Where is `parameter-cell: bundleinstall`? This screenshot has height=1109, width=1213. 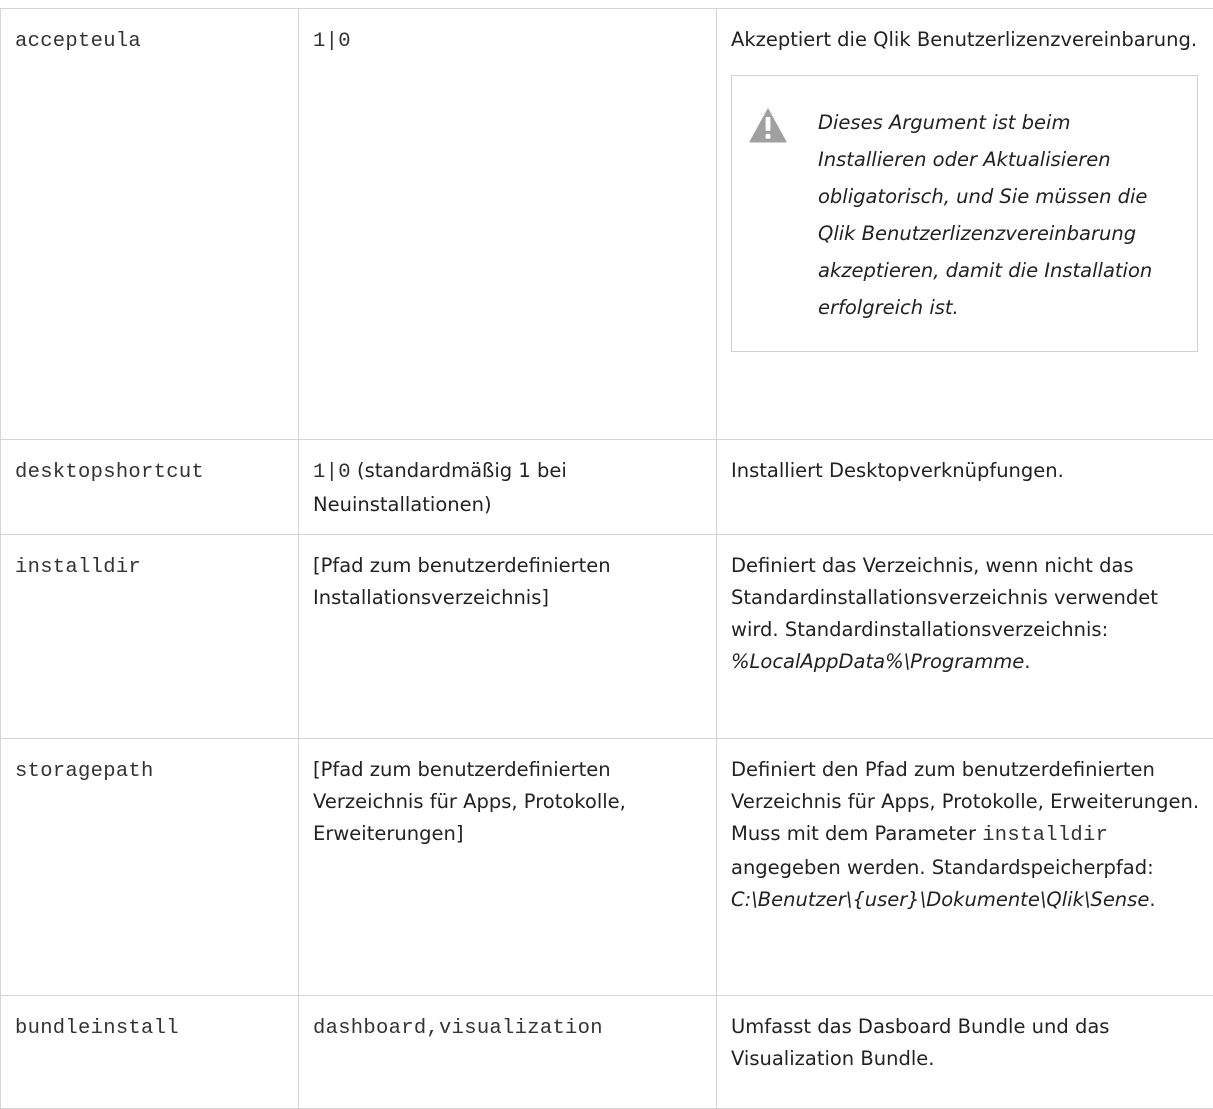 parameter-cell: bundleinstall is located at coordinates (150, 1052).